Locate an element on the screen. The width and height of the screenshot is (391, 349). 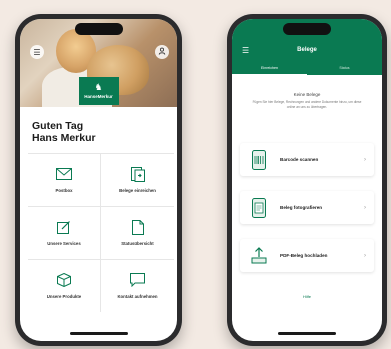
pdf-upload-button: PDF-Beleg hochladen › is located at coordinates (307, 255).